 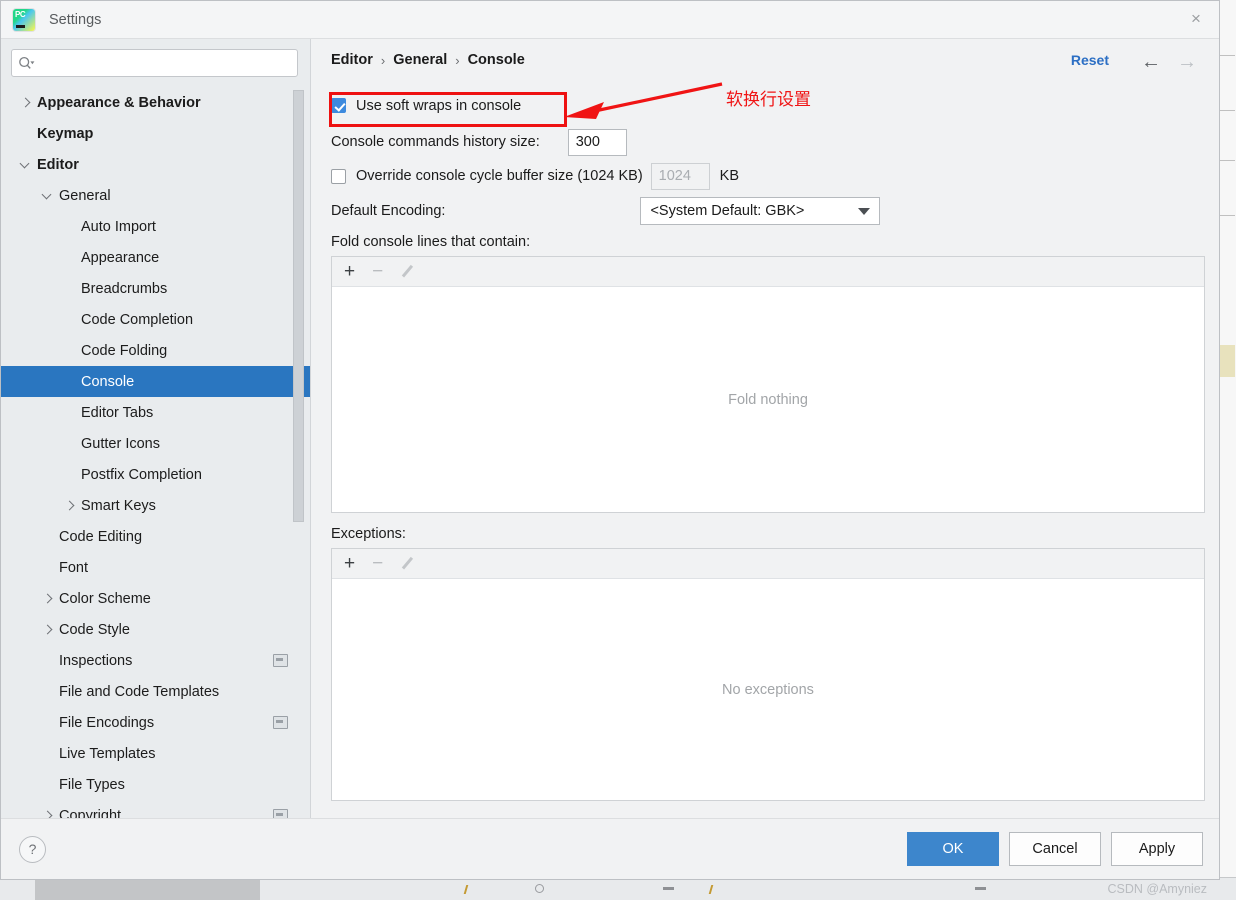 I want to click on sidebar-item-label: Code Folding, so click(x=124, y=350).